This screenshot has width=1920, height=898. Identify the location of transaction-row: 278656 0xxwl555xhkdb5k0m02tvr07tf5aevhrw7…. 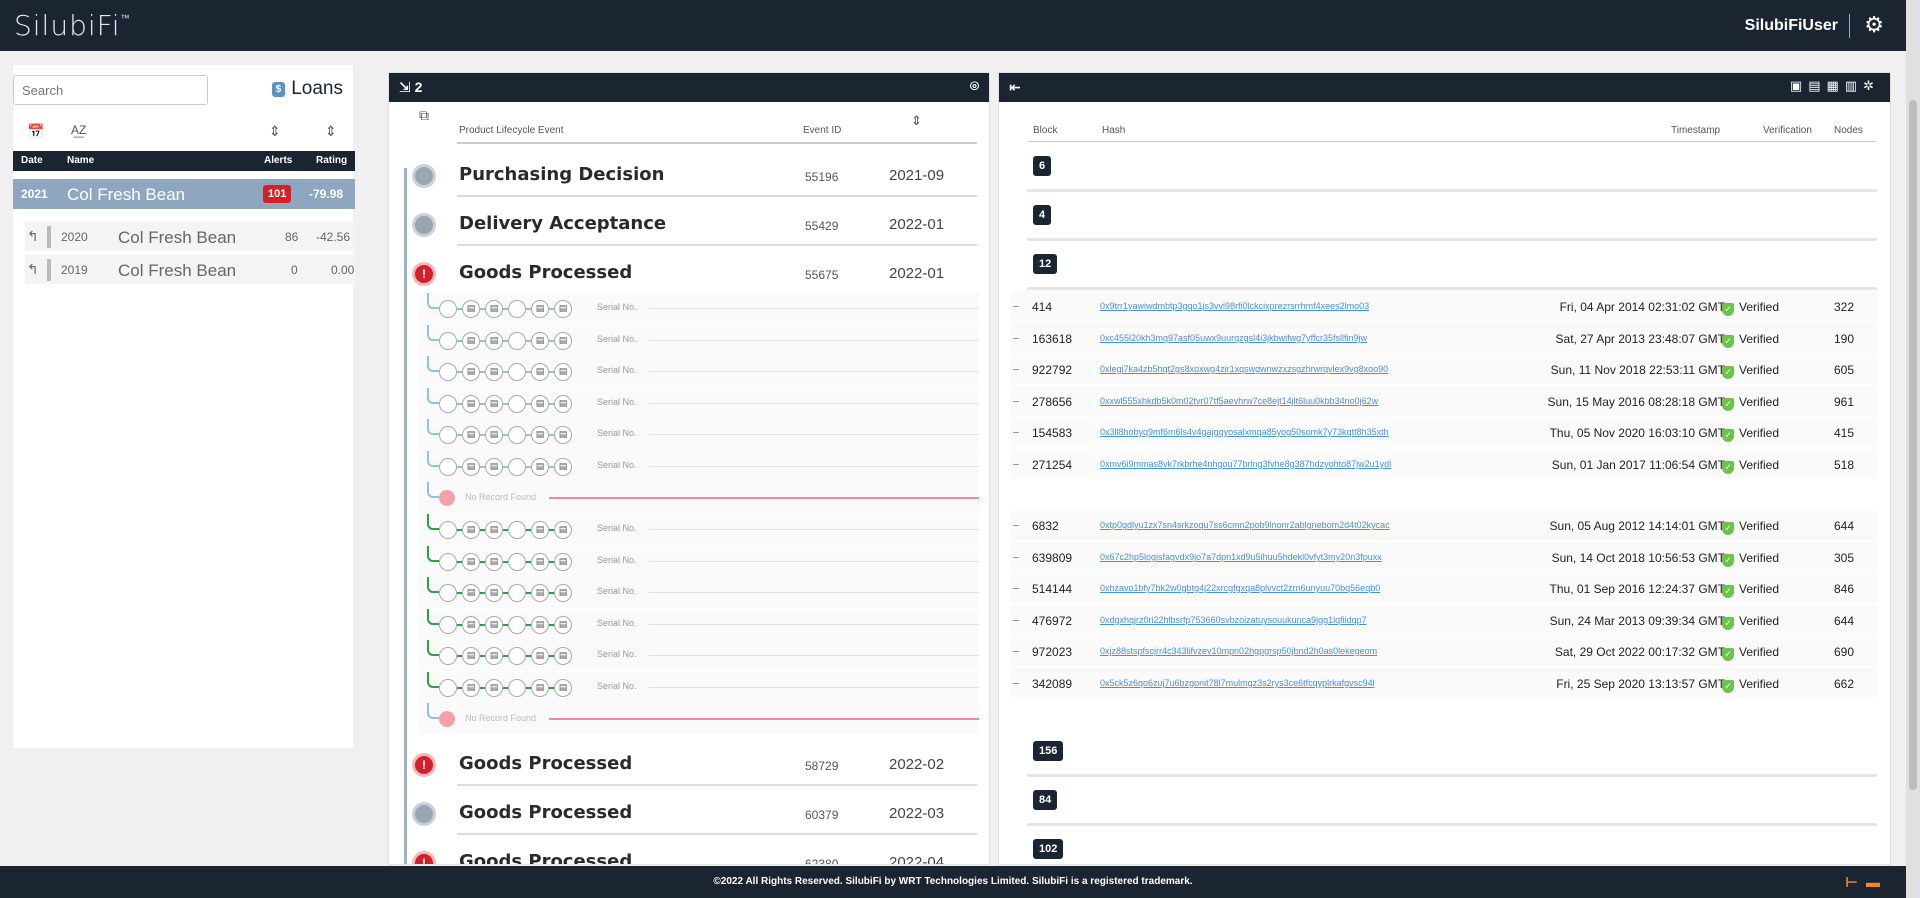
(1444, 401).